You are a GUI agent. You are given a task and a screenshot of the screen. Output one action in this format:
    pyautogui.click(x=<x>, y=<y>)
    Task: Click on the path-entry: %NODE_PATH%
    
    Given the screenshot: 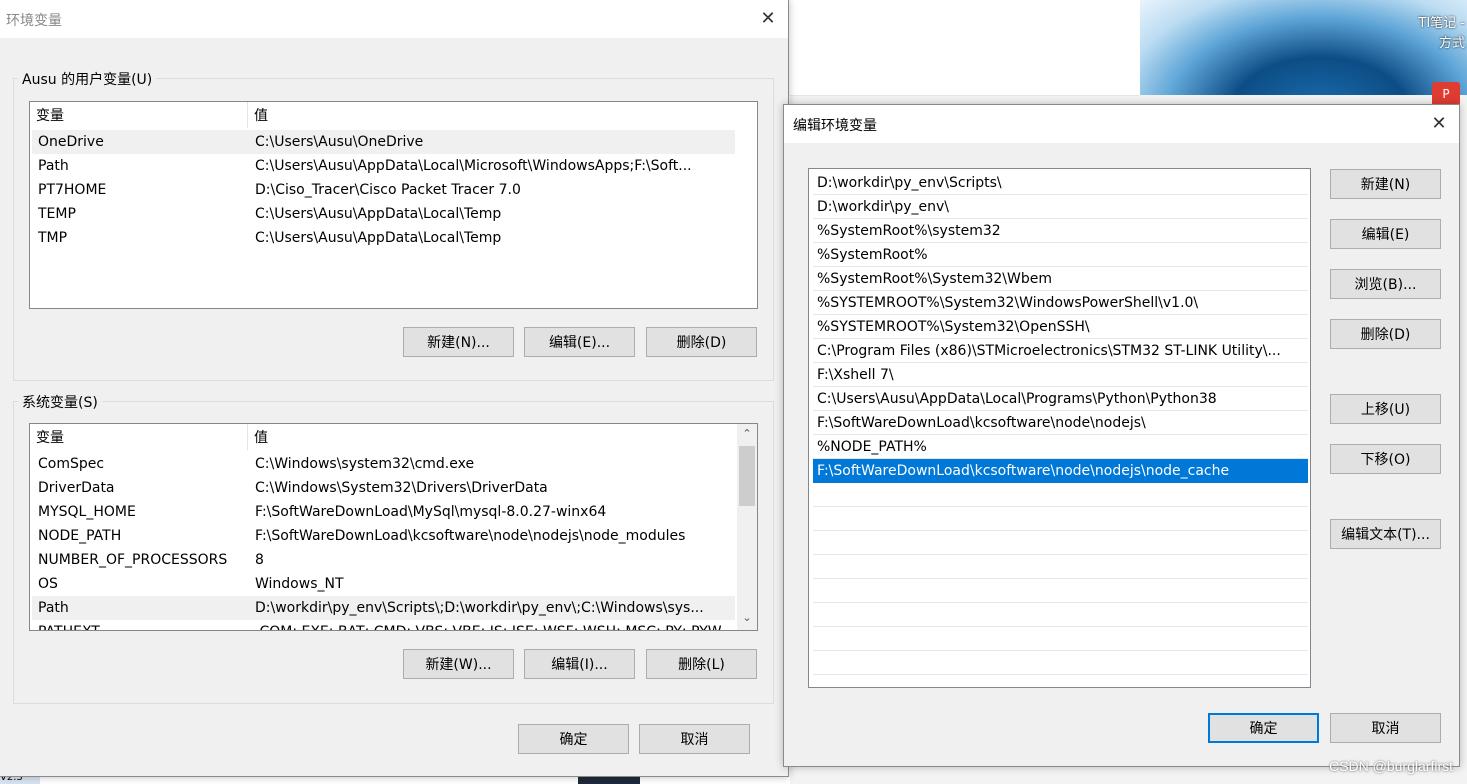 What is the action you would take?
    pyautogui.click(x=1060, y=447)
    